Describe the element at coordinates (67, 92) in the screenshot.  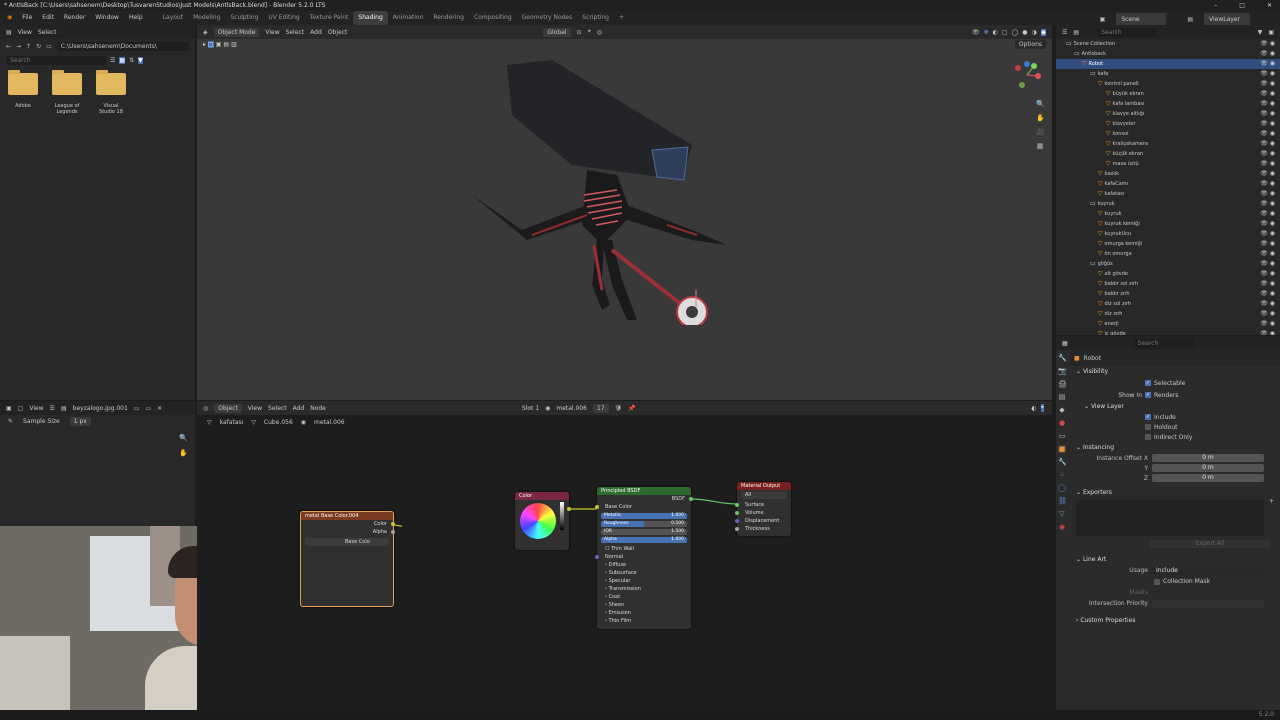
I see `folder-item: League of Legends` at that location.